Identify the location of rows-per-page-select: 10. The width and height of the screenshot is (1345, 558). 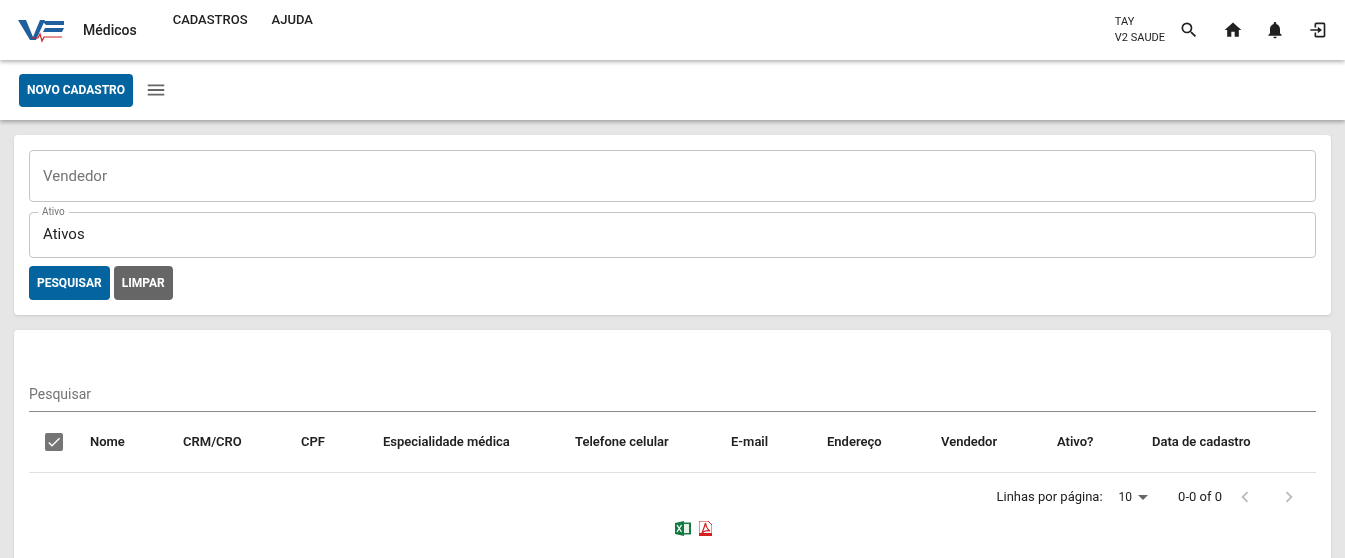
(1133, 497).